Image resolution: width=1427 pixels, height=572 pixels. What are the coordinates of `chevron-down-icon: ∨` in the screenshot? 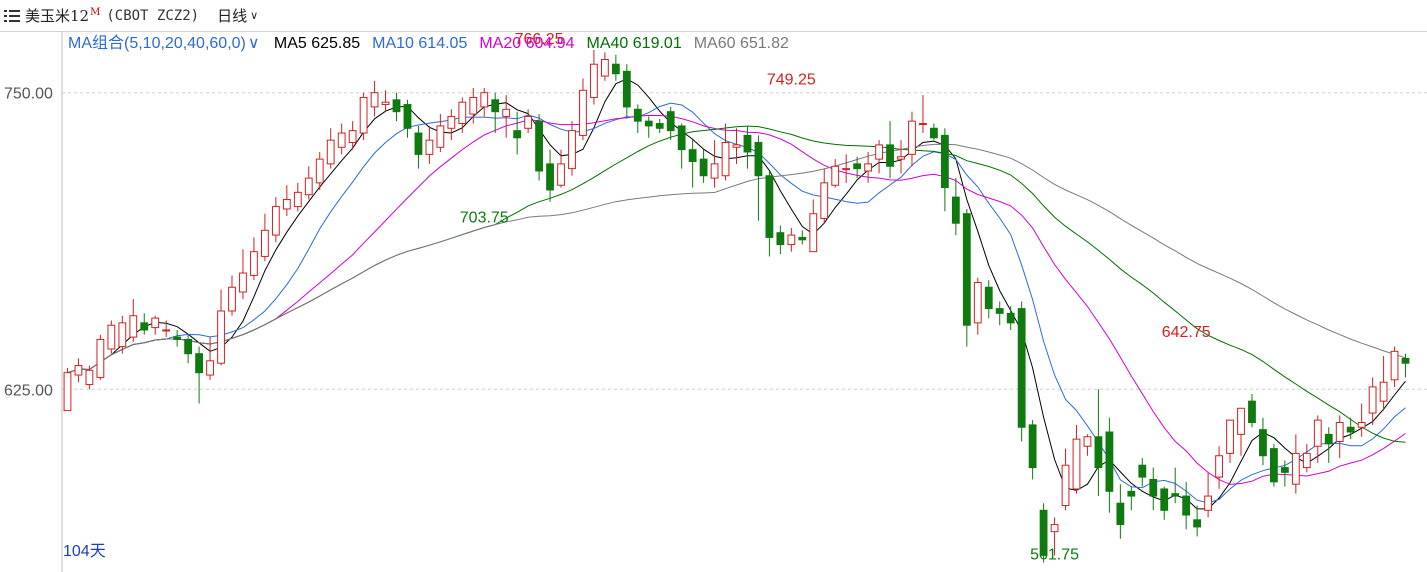 It's located at (254, 16).